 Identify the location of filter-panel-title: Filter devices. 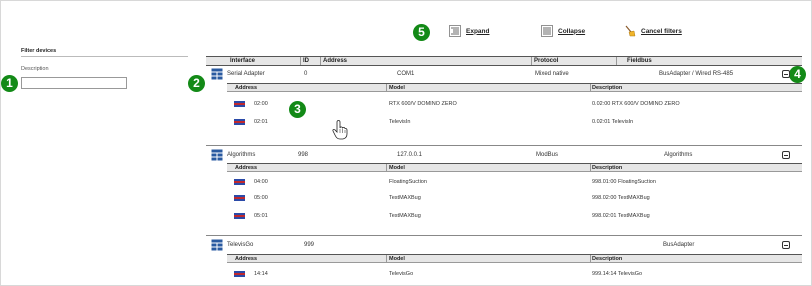
(39, 51).